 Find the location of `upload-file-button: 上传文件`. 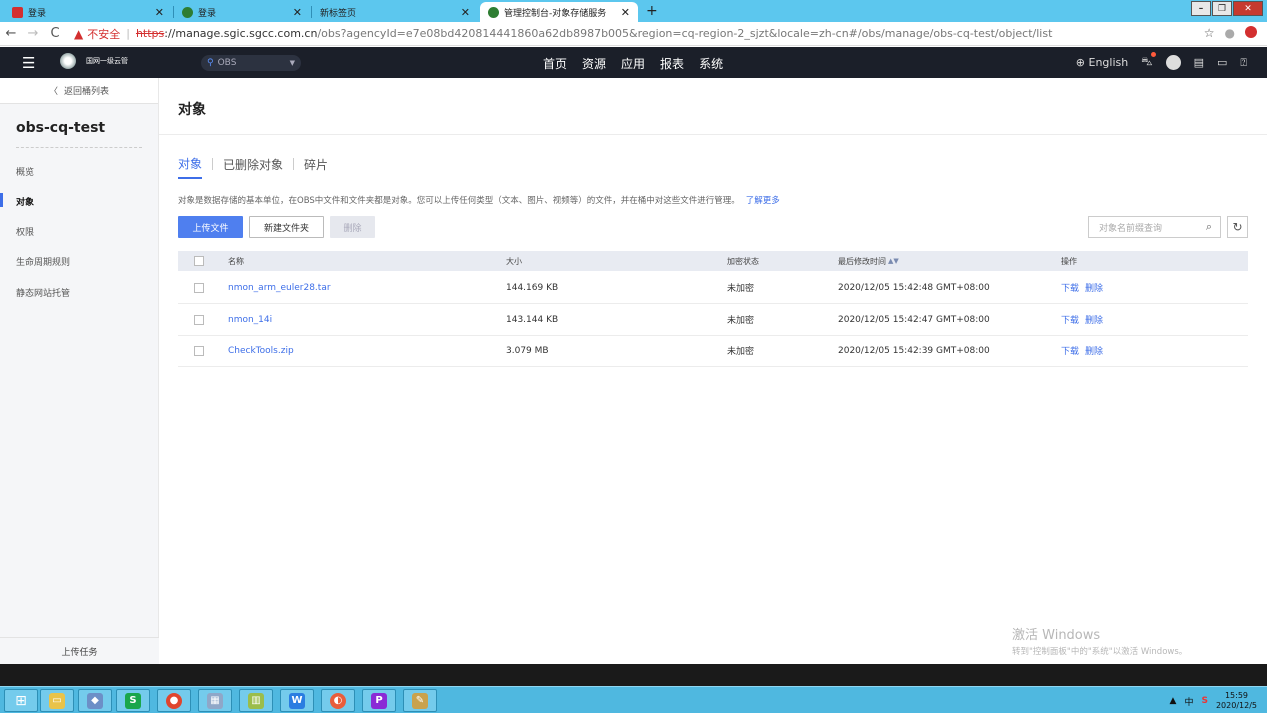

upload-file-button: 上传文件 is located at coordinates (210, 227).